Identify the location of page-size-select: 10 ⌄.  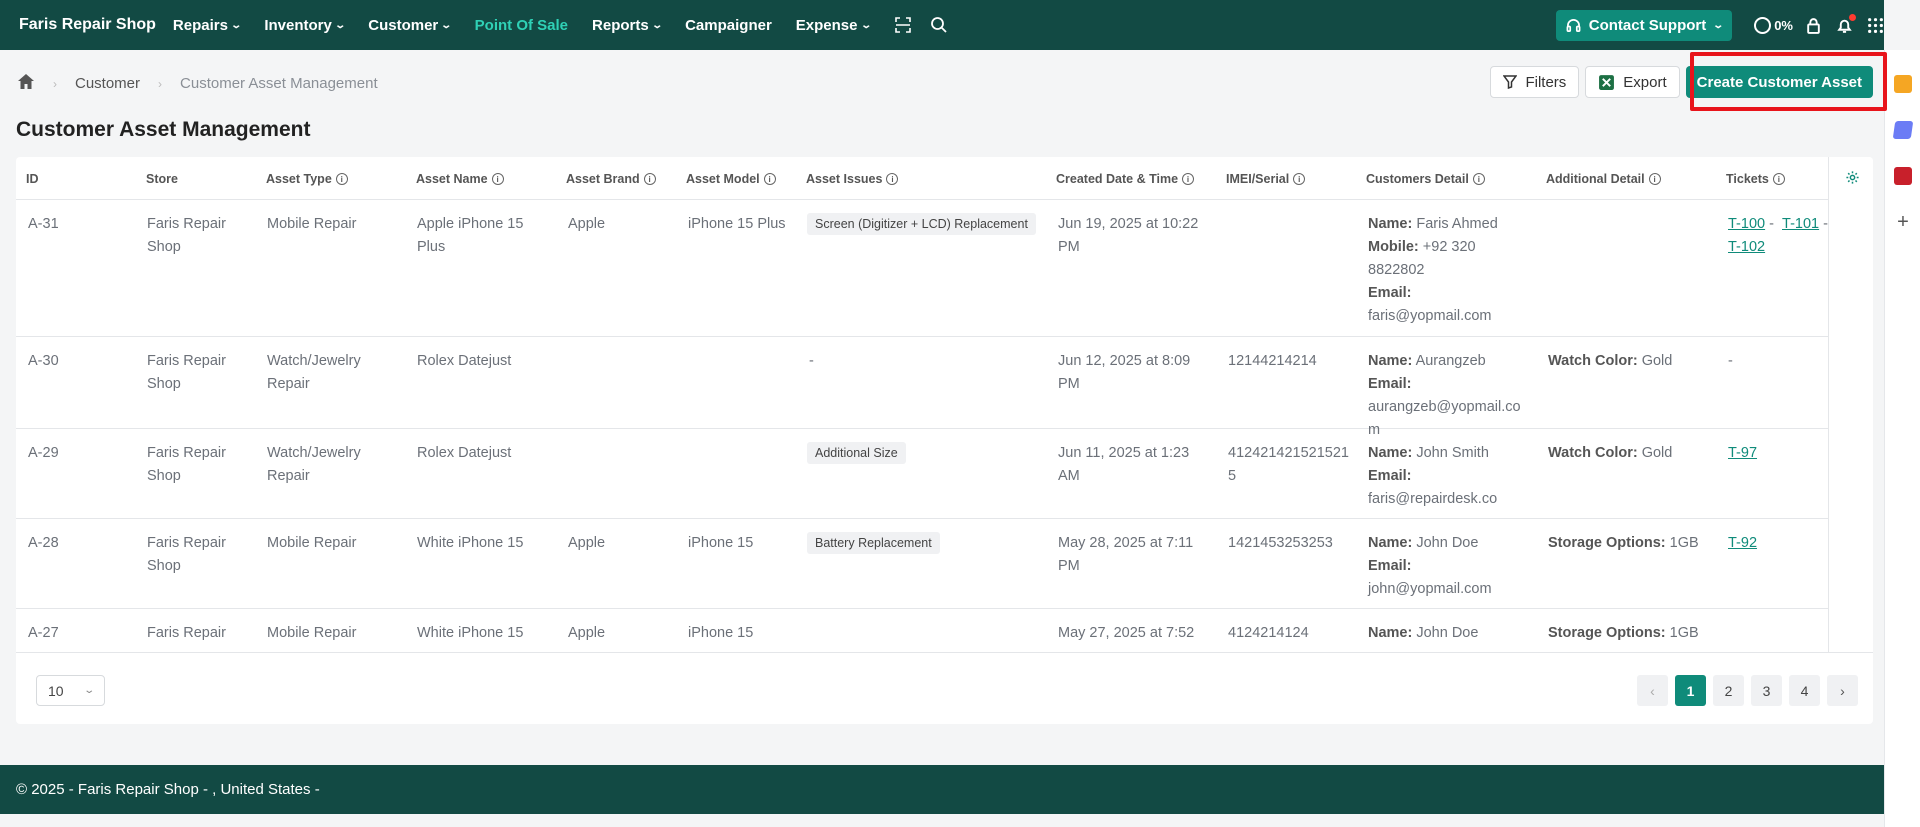
(70, 690).